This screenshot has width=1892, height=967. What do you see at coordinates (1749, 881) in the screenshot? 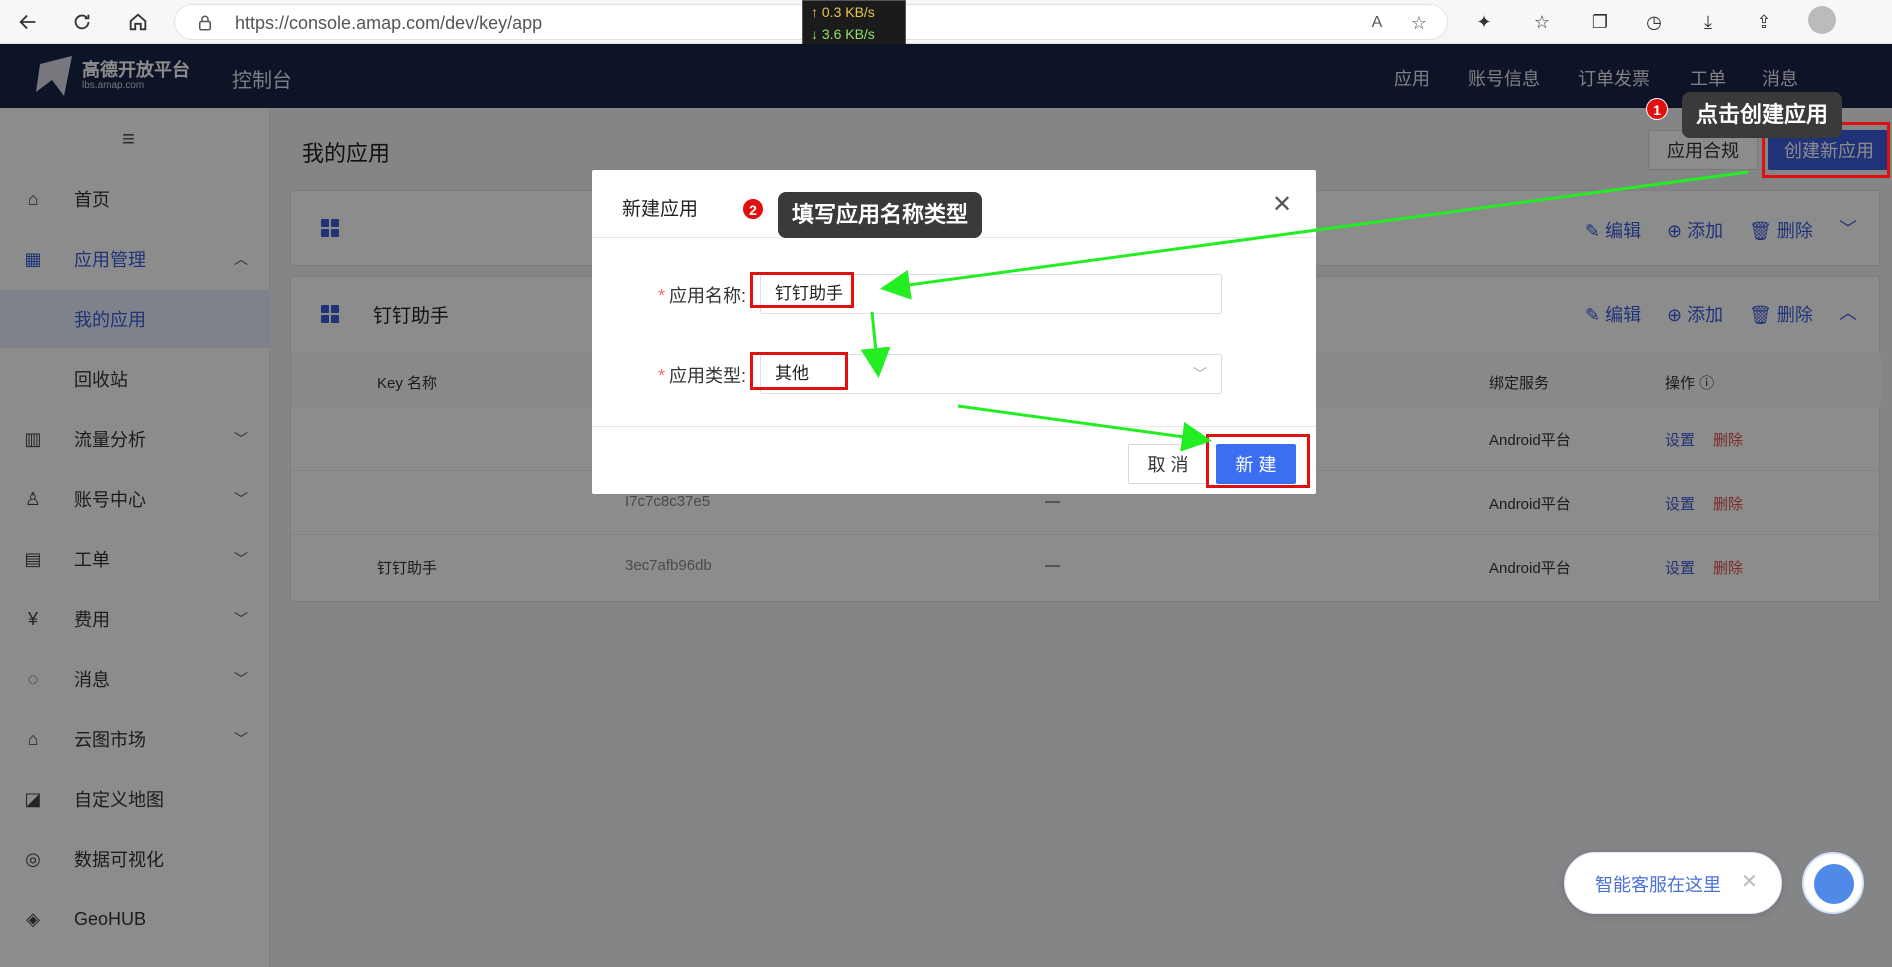
I see `close-icon: ✕` at bounding box center [1749, 881].